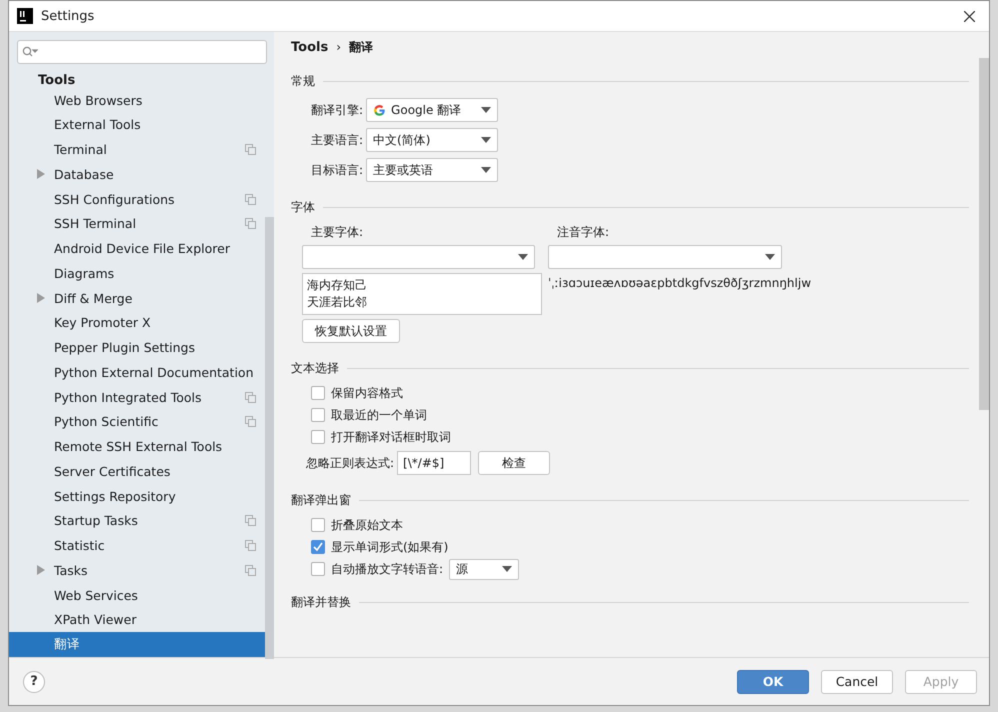  What do you see at coordinates (137, 347) in the screenshot?
I see `sidebar-item: Pepper Plugin Settings` at bounding box center [137, 347].